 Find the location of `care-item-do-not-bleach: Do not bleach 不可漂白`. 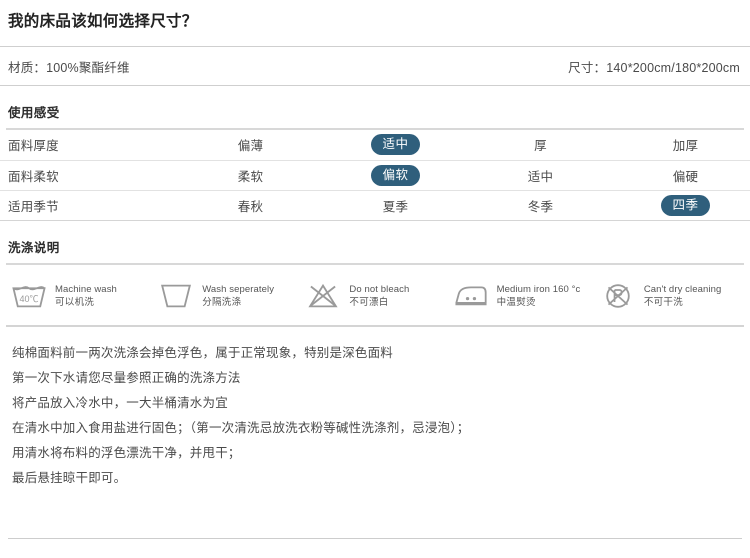

care-item-do-not-bleach: Do not bleach 不可漂白 is located at coordinates (377, 296).